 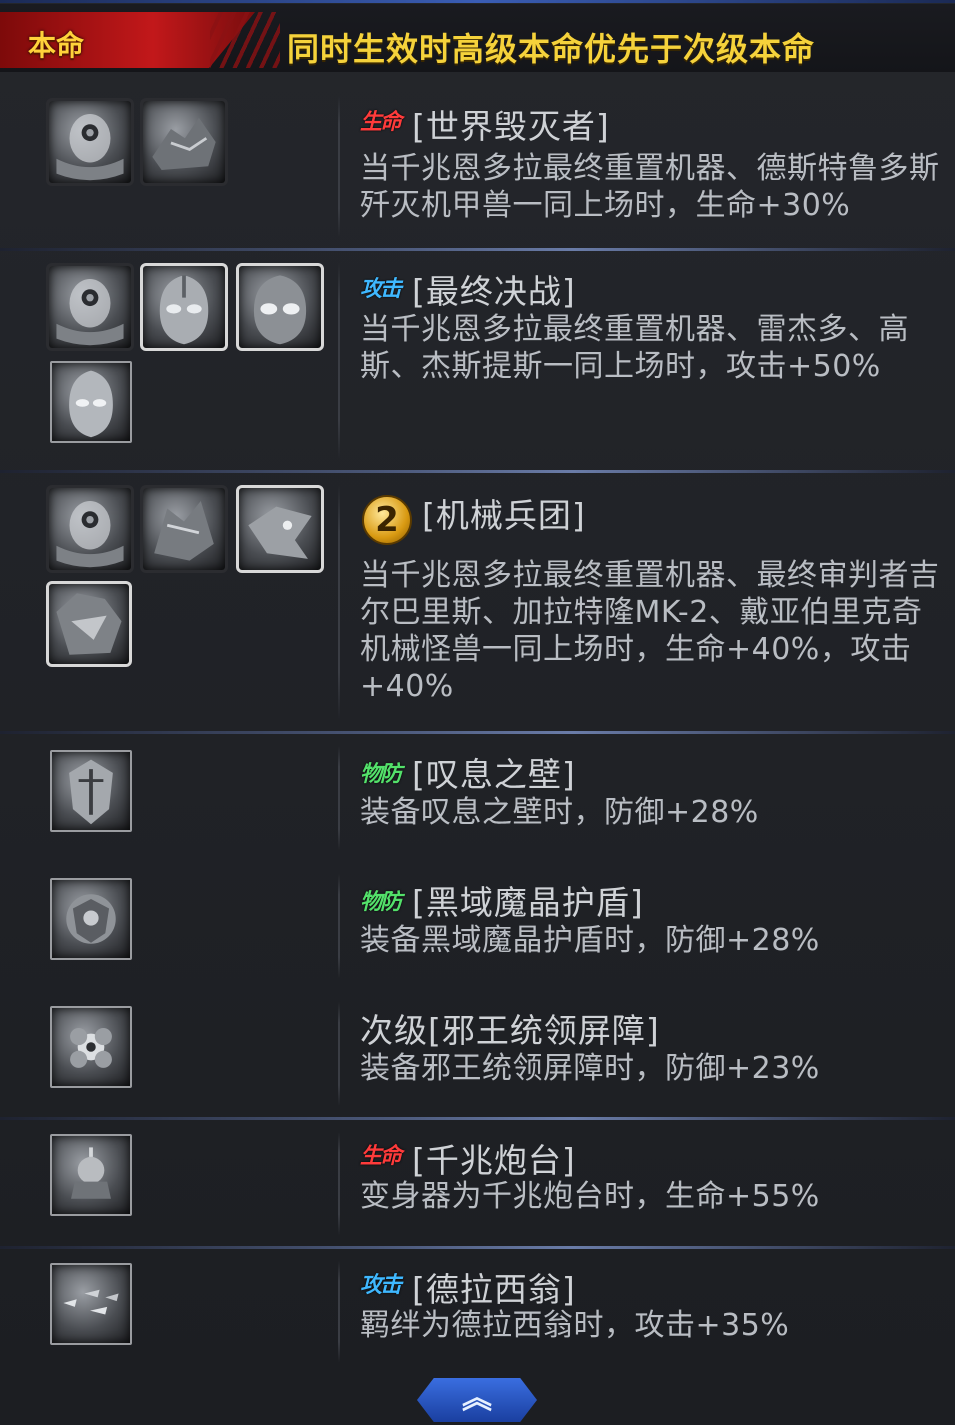 I want to click on bond-name: [最终决战], so click(x=494, y=291).